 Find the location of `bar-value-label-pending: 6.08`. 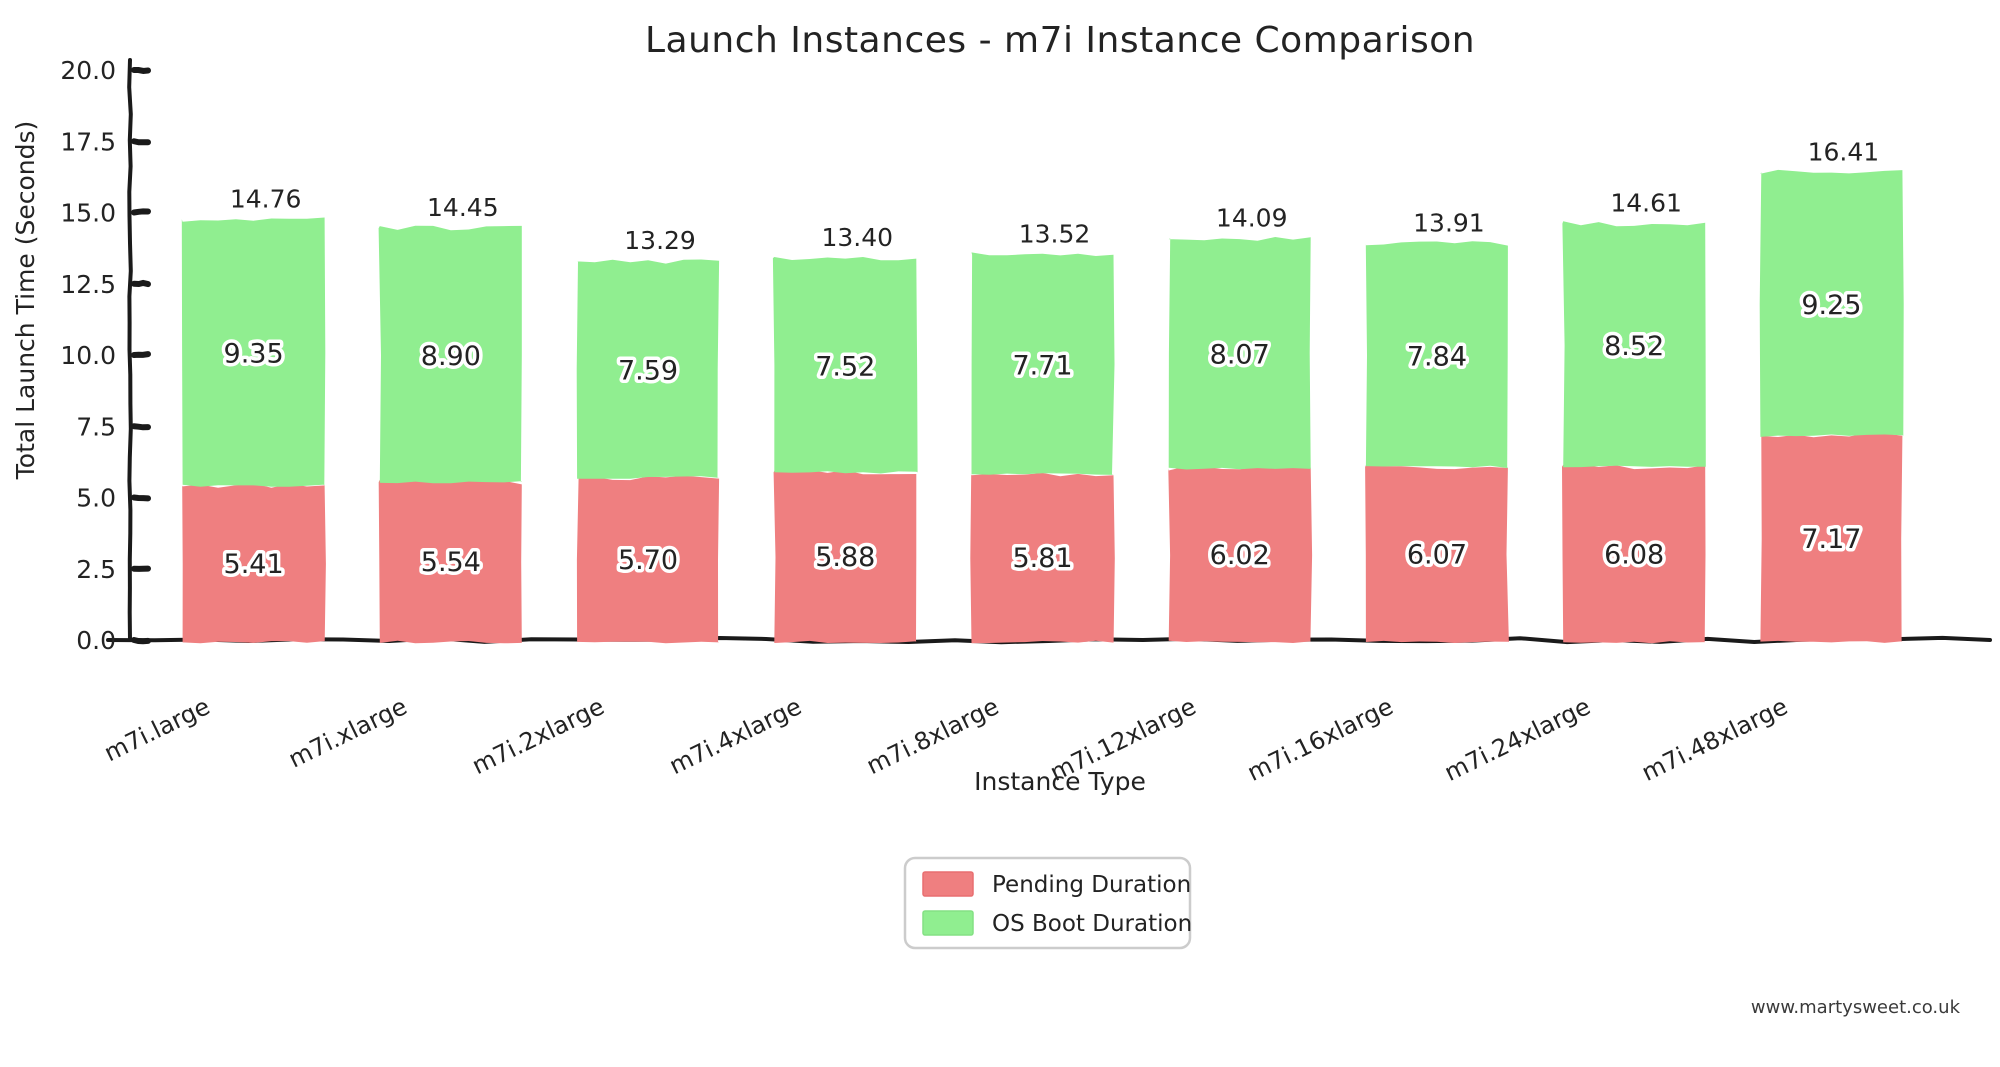

bar-value-label-pending: 6.08 is located at coordinates (1634, 554).